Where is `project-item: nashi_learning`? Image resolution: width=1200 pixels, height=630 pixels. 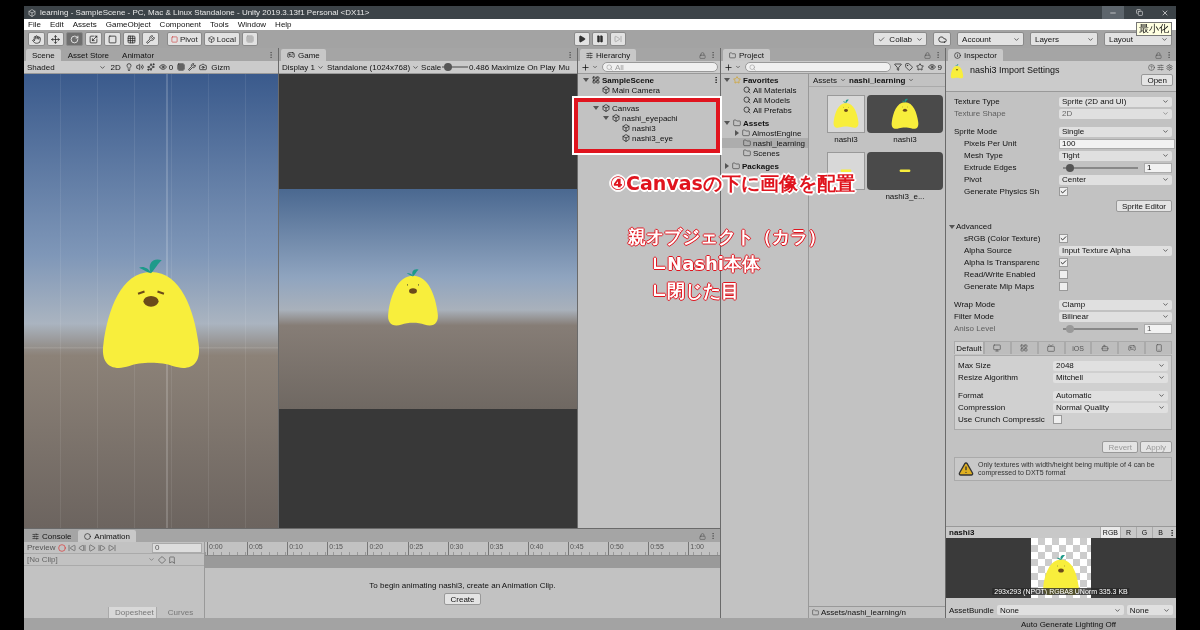 project-item: nashi_learning is located at coordinates (764, 143).